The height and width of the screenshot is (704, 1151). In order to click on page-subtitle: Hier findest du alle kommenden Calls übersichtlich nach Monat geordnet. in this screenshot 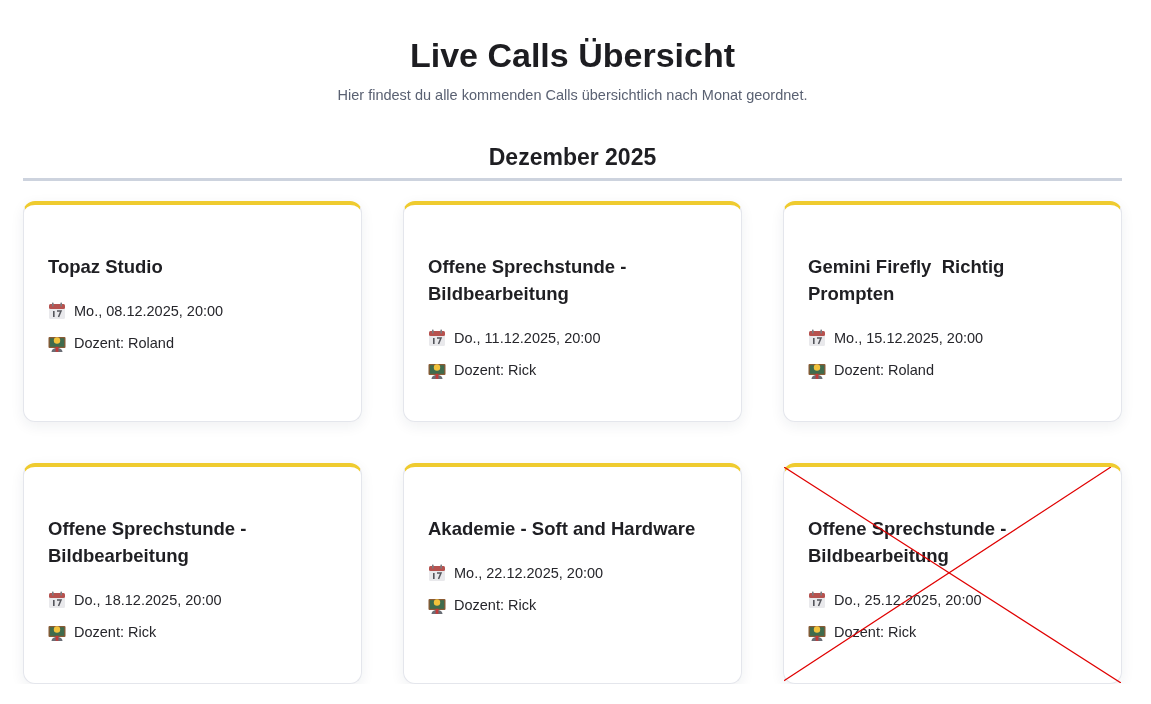, I will do `click(572, 95)`.